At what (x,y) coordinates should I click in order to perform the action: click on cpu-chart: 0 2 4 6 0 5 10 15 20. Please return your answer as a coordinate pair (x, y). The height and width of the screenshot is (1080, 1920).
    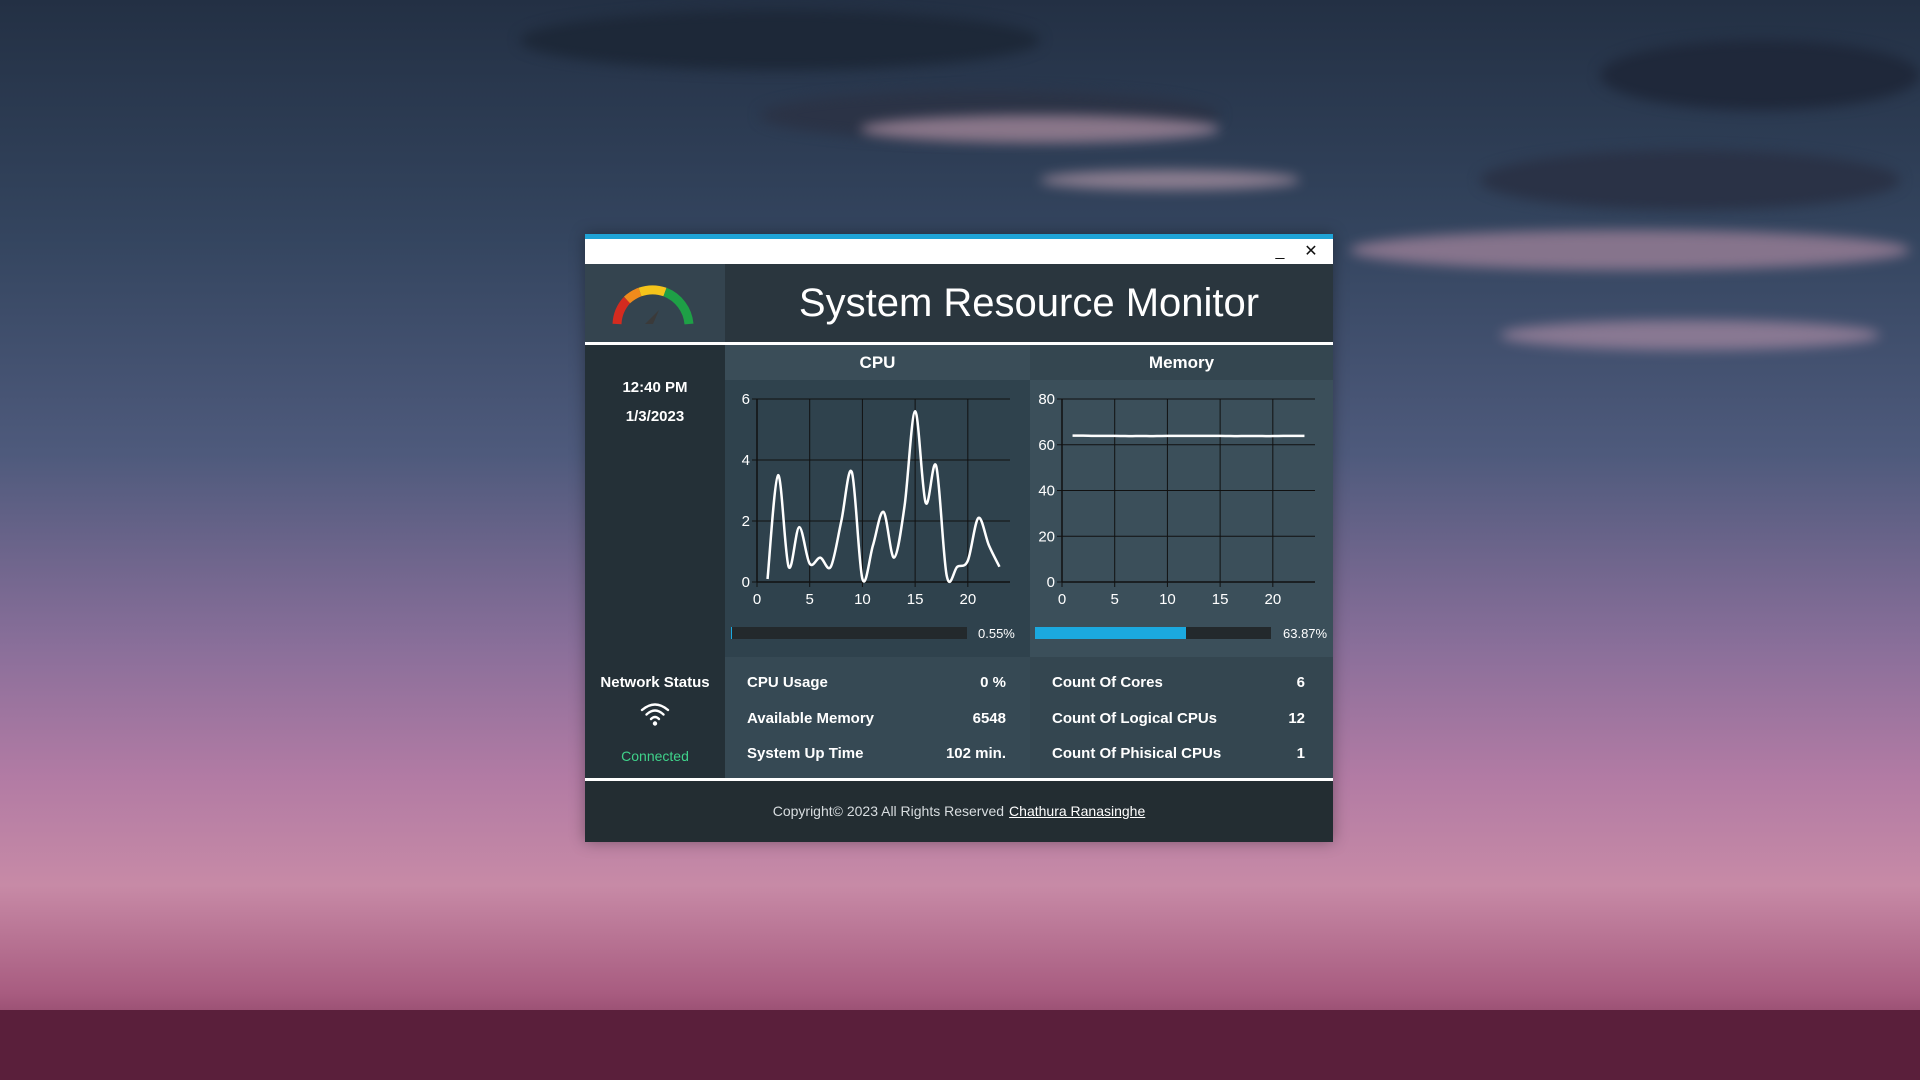
    Looking at the image, I should click on (876, 499).